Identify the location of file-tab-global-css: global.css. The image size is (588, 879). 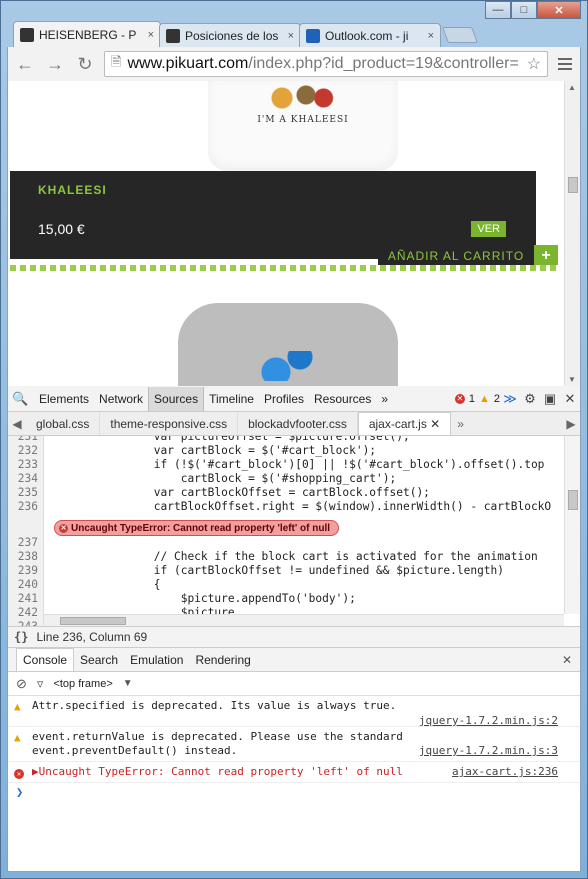
(63, 423).